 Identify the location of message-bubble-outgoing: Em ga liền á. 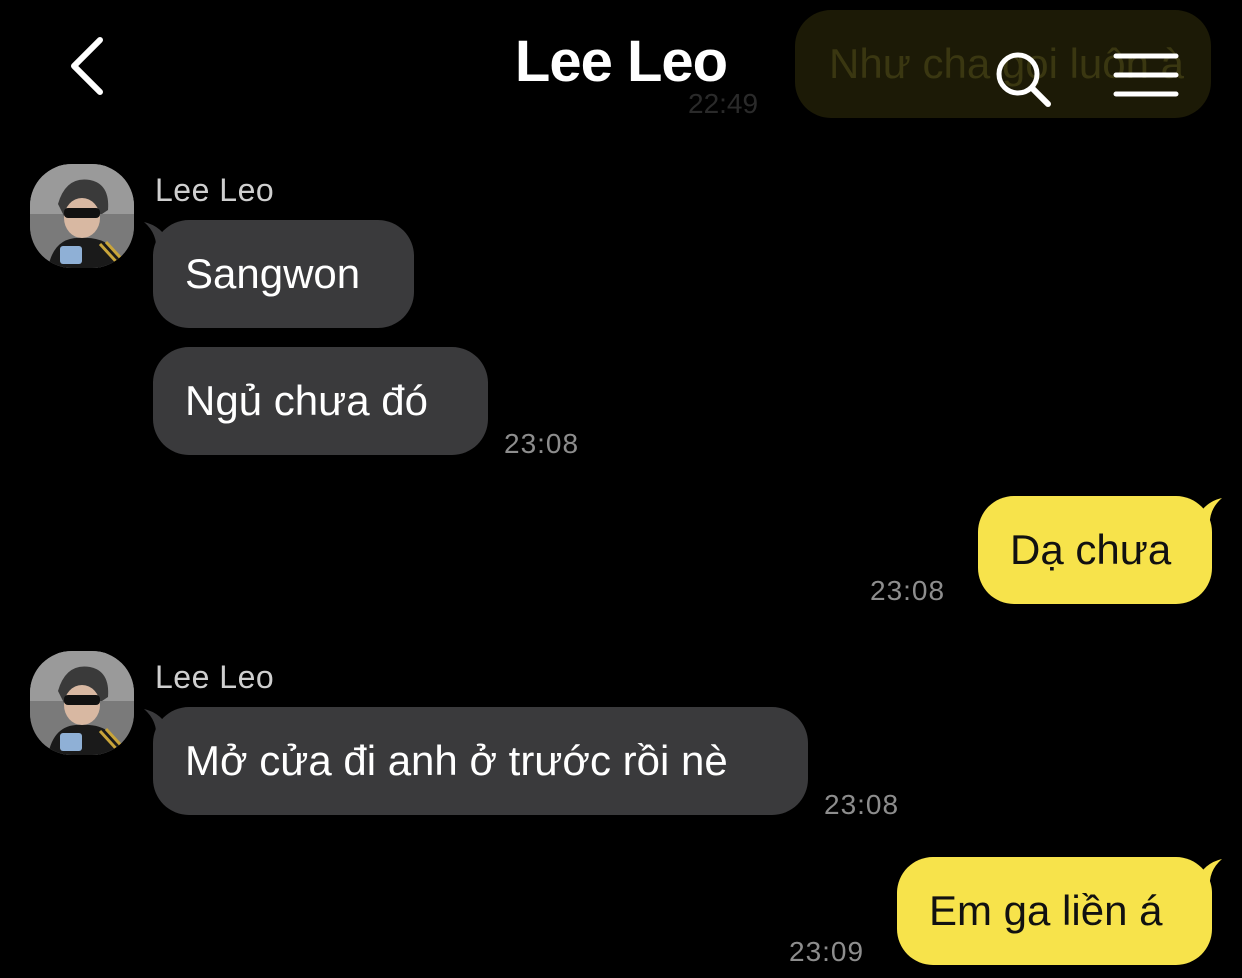
(1054, 911).